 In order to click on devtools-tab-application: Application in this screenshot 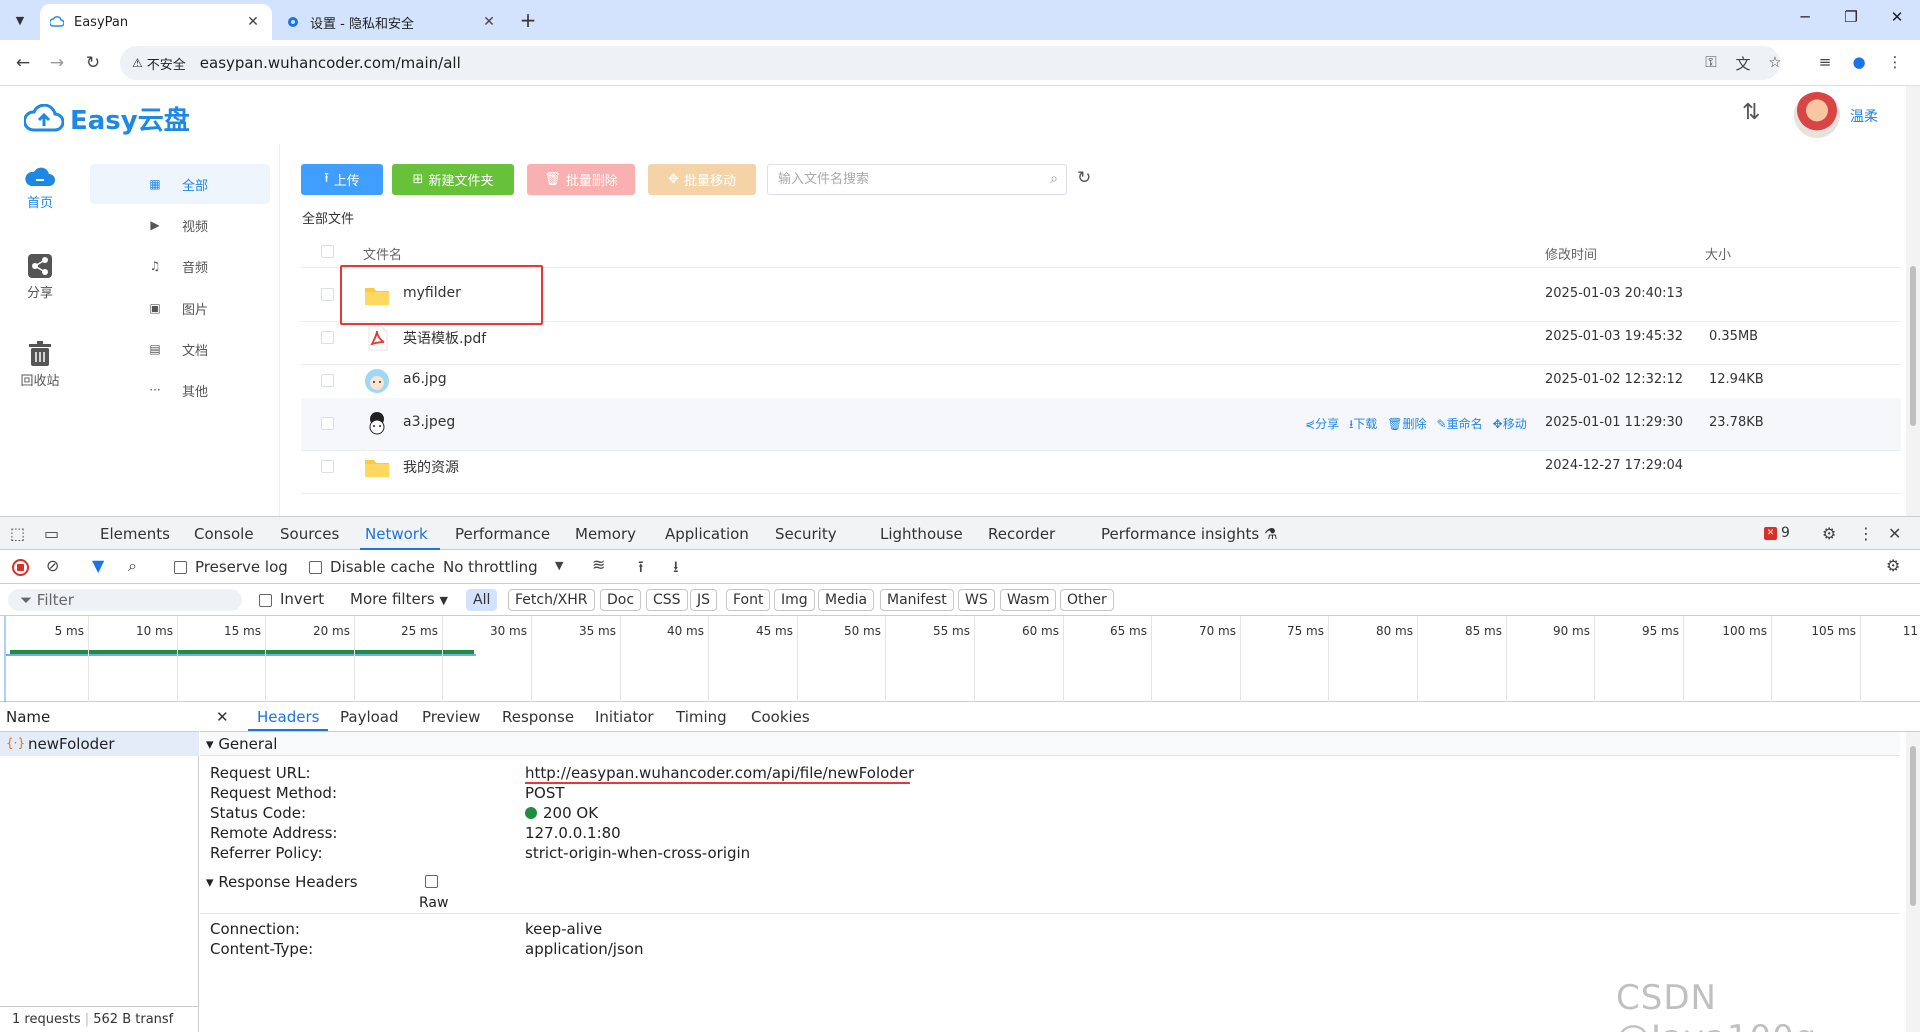, I will do `click(707, 534)`.